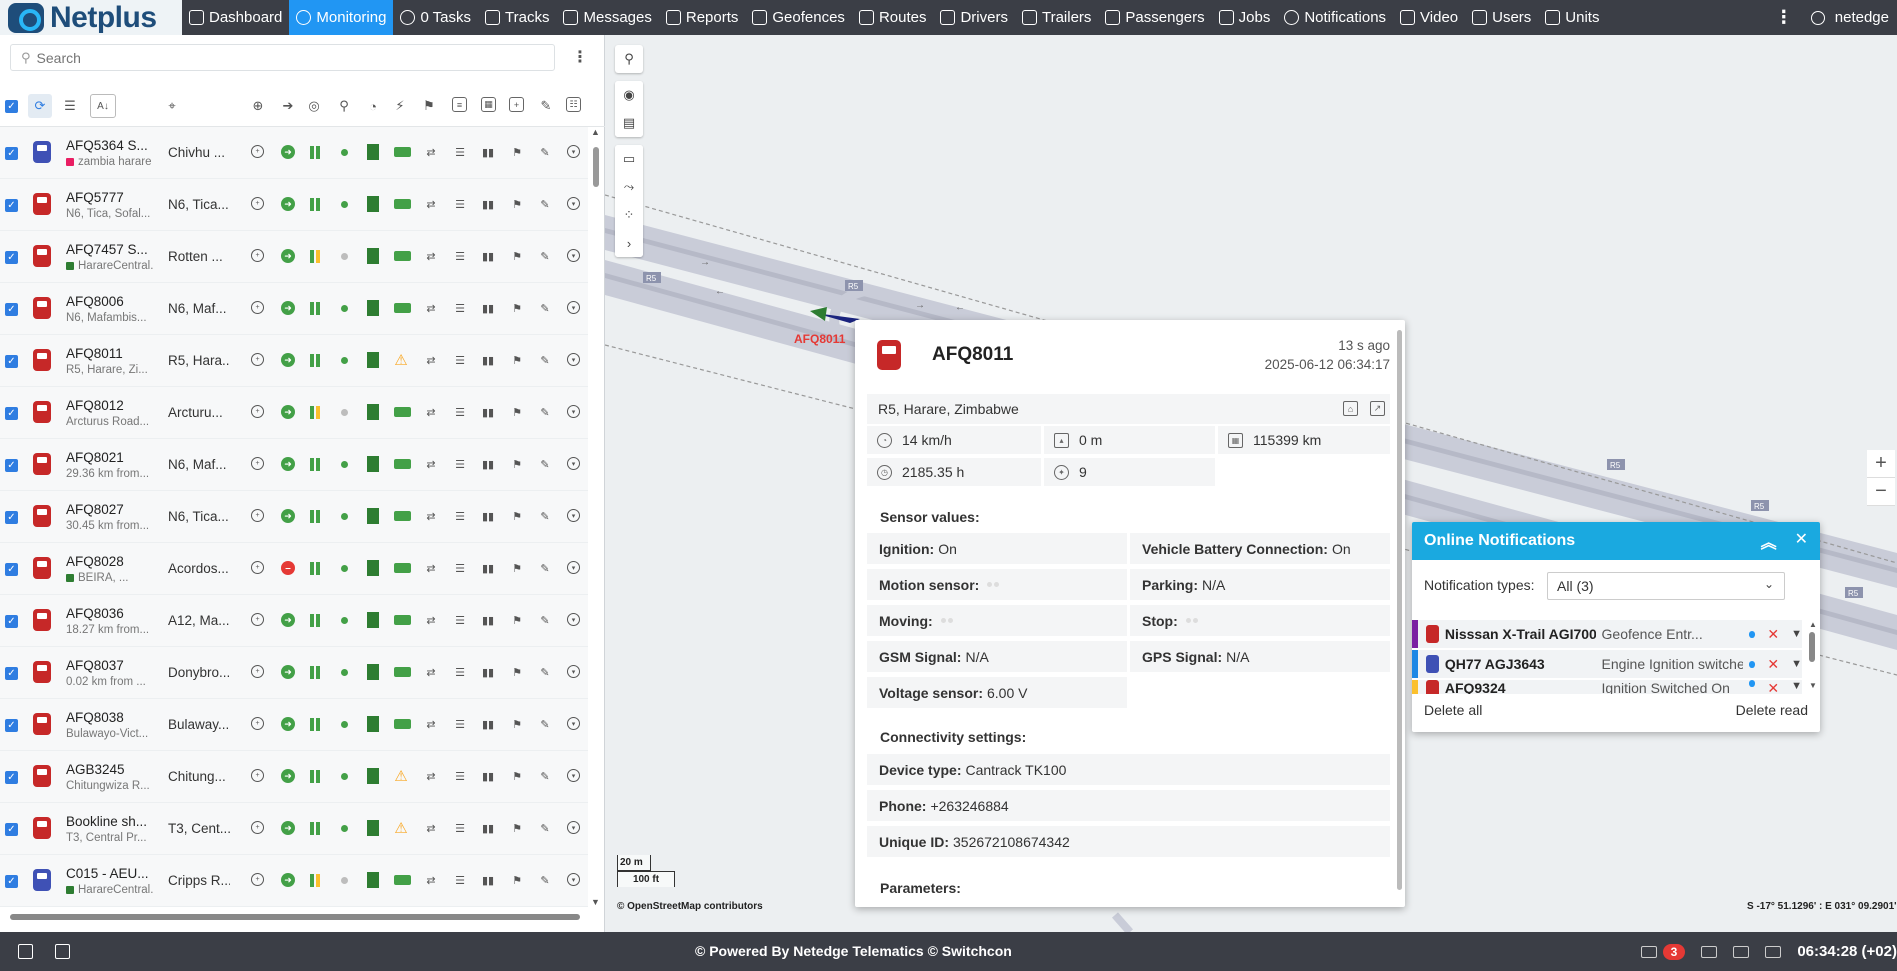  What do you see at coordinates (1154, 17) in the screenshot?
I see `nav-passengers: Passengers` at bounding box center [1154, 17].